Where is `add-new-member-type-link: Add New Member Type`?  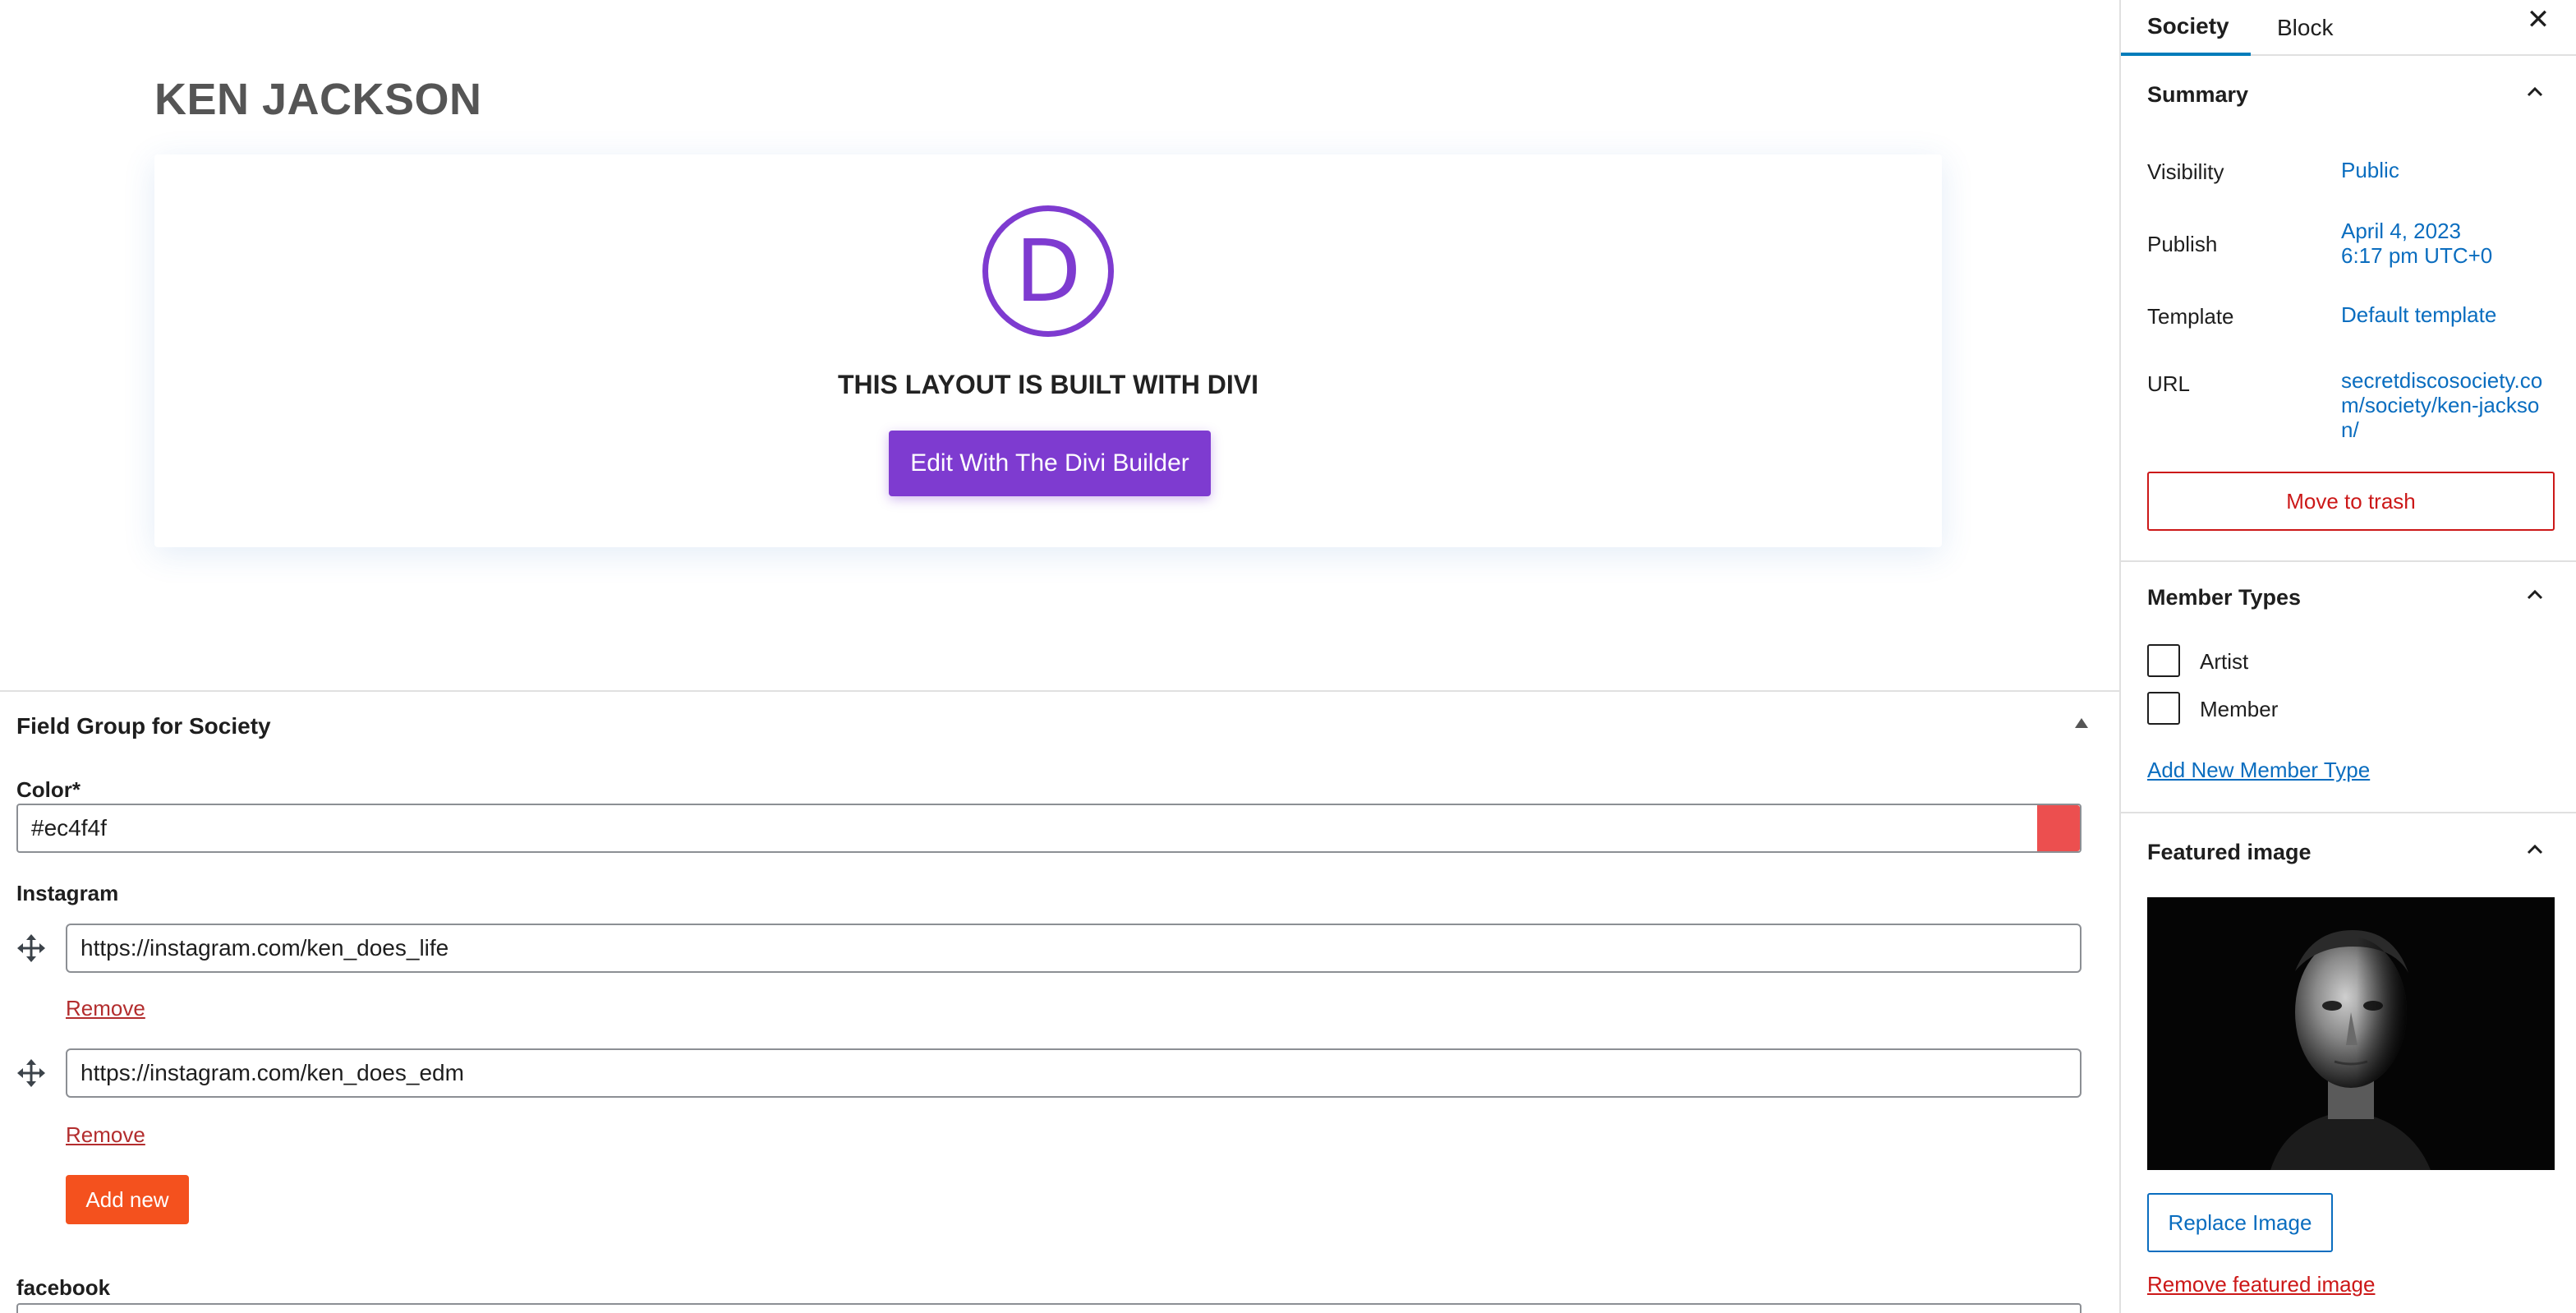 add-new-member-type-link: Add New Member Type is located at coordinates (2258, 770).